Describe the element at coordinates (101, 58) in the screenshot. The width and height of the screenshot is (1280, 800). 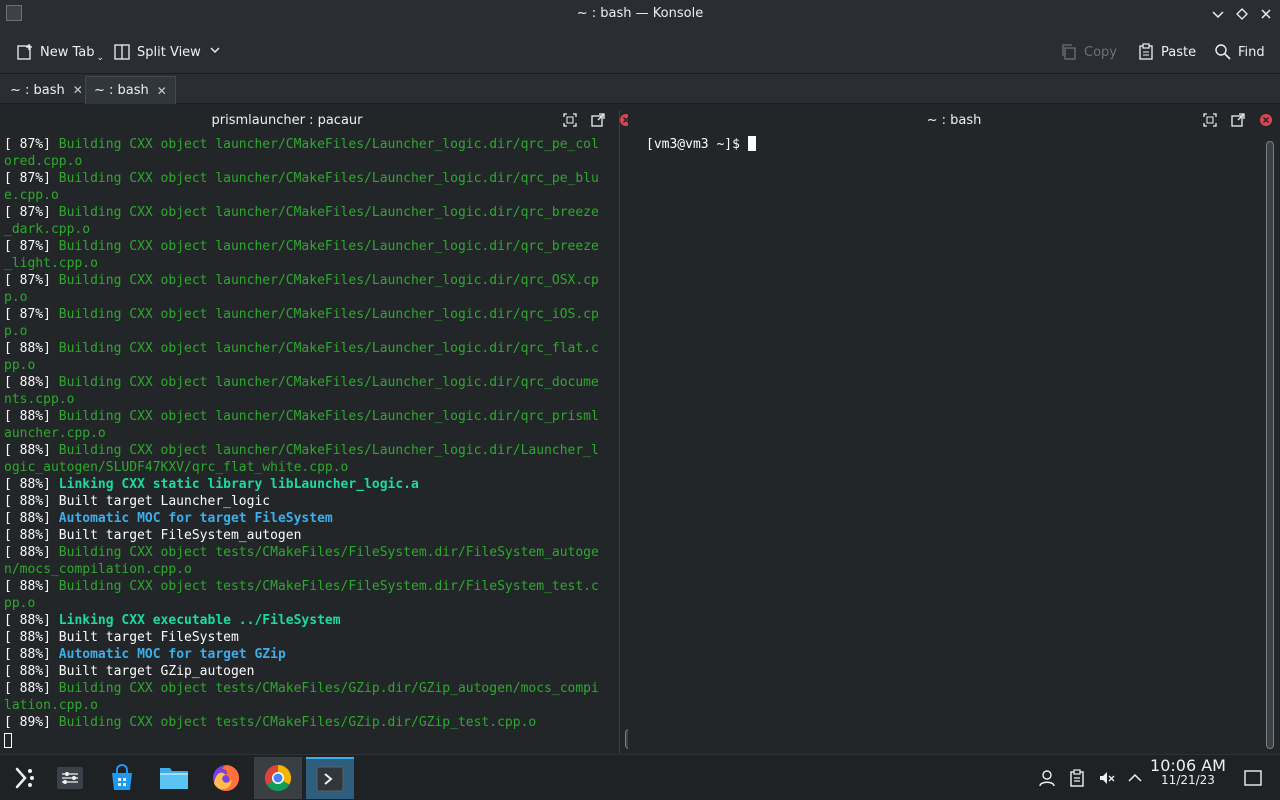
I see `new-tab-dropdown-icon: ⌄` at that location.